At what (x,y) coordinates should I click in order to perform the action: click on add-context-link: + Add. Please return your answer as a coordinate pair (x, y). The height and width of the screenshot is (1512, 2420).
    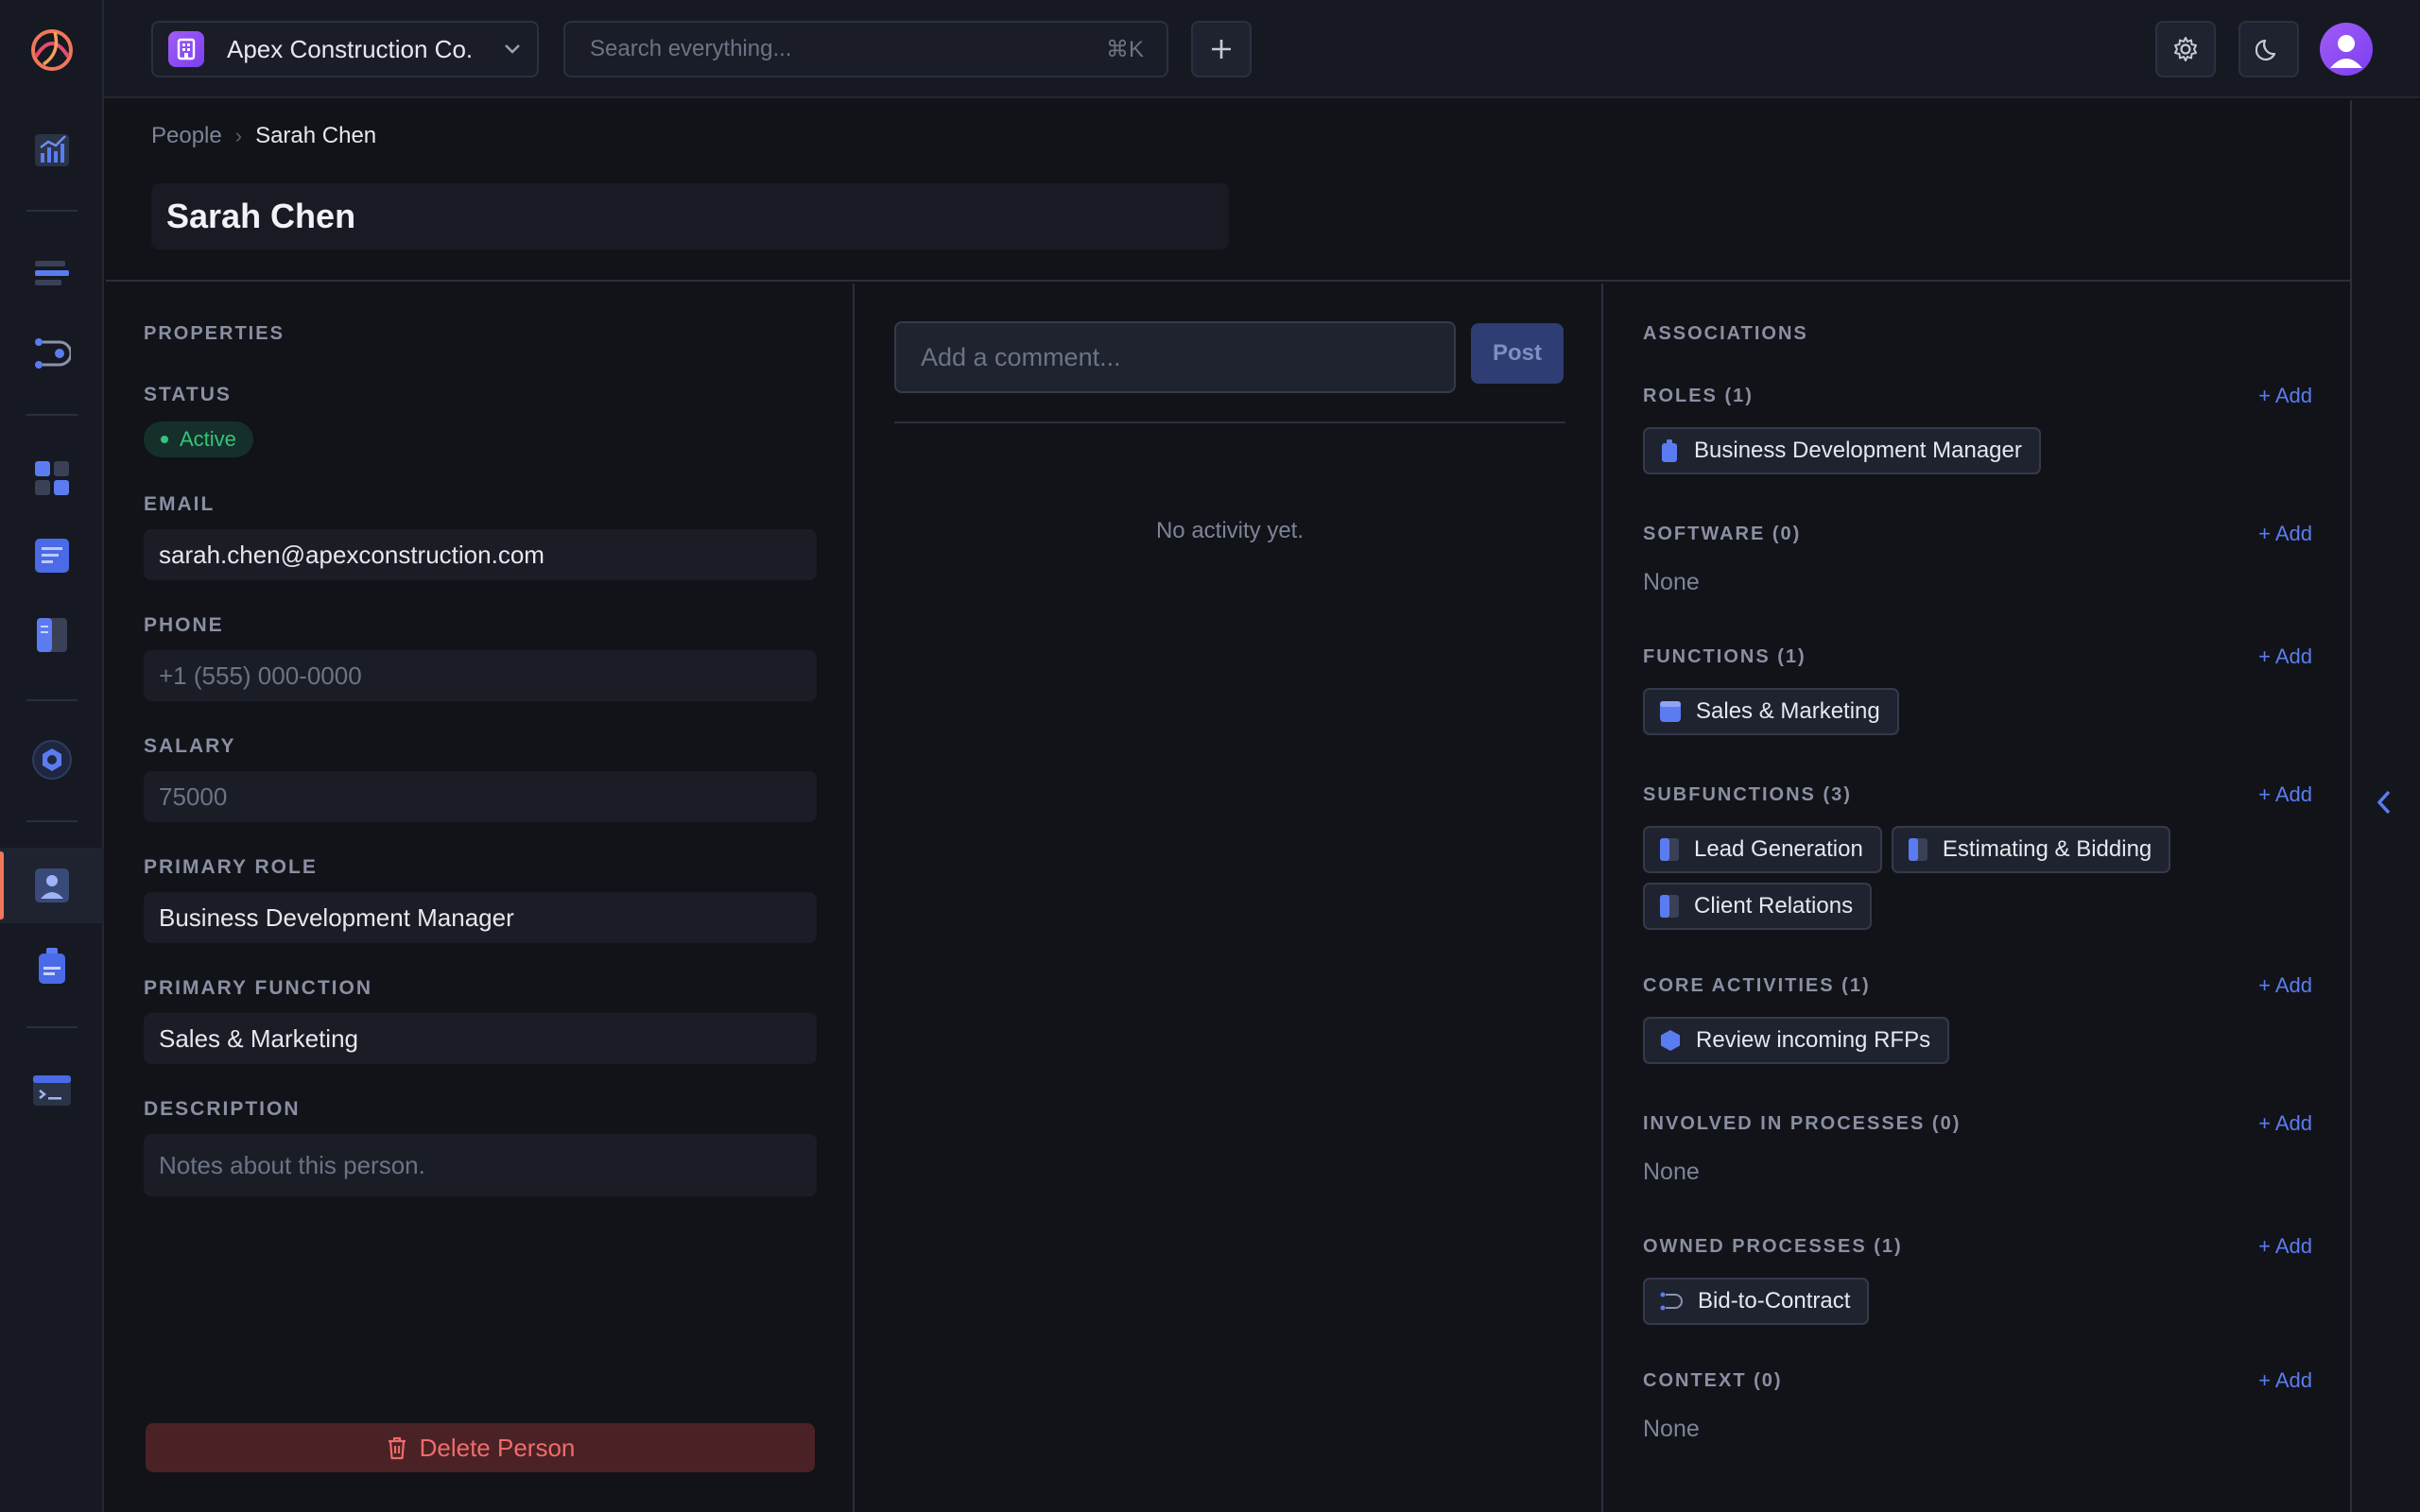
    Looking at the image, I should click on (2285, 1380).